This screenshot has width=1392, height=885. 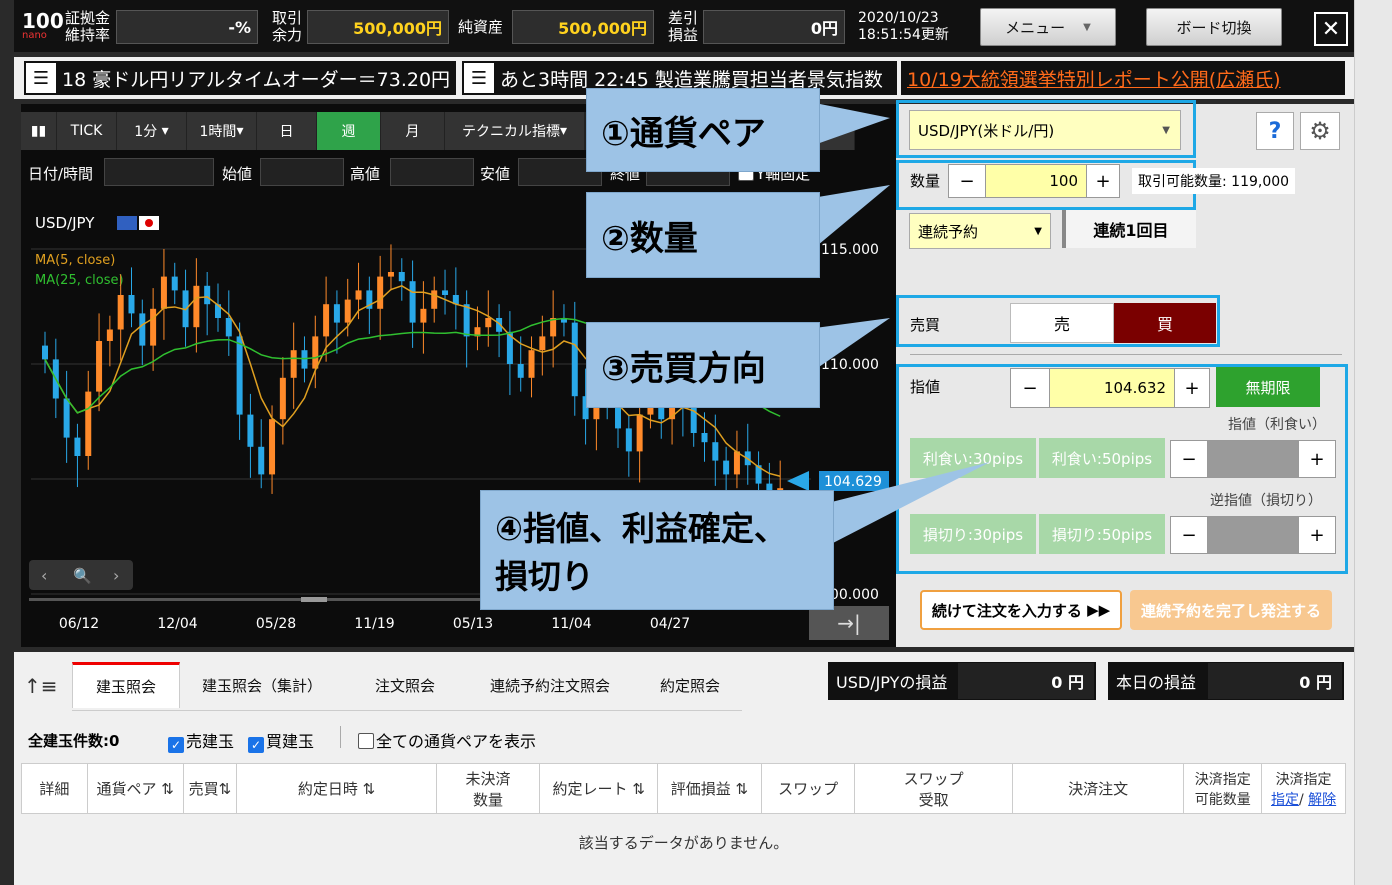 What do you see at coordinates (54, 788) in the screenshot?
I see `col-detail: 詳細` at bounding box center [54, 788].